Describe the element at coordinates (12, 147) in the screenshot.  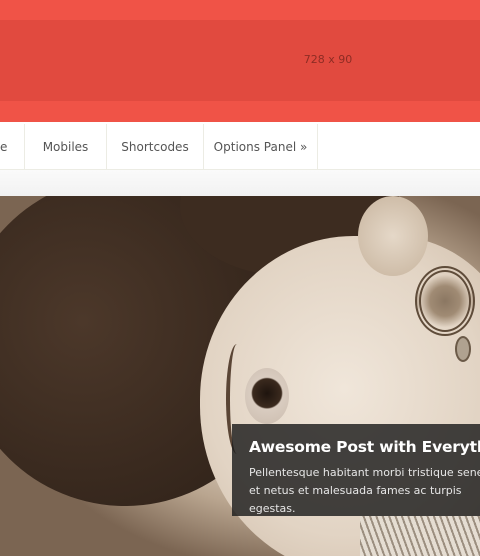
I see `nav-item-partial: e` at that location.